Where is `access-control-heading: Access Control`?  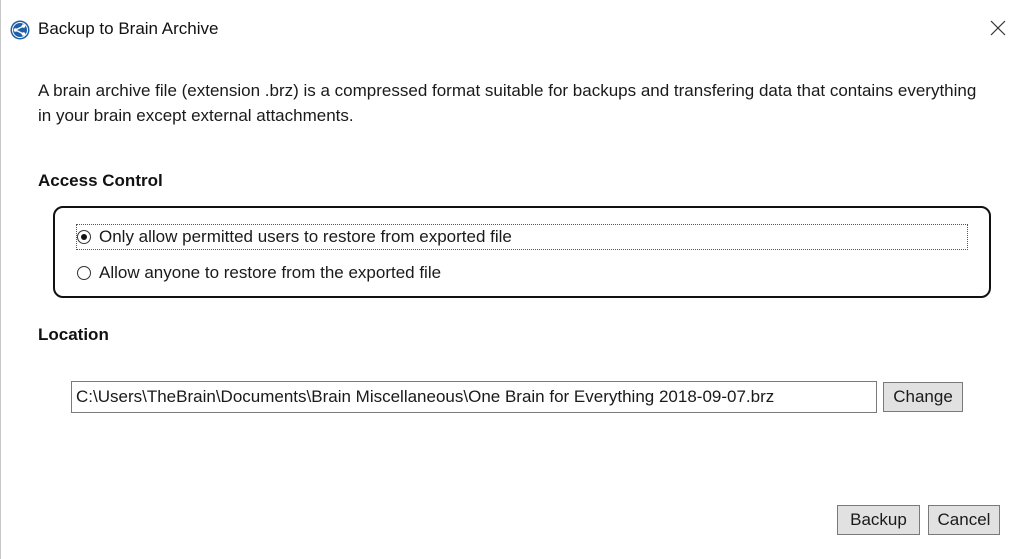
access-control-heading: Access Control is located at coordinates (100, 180).